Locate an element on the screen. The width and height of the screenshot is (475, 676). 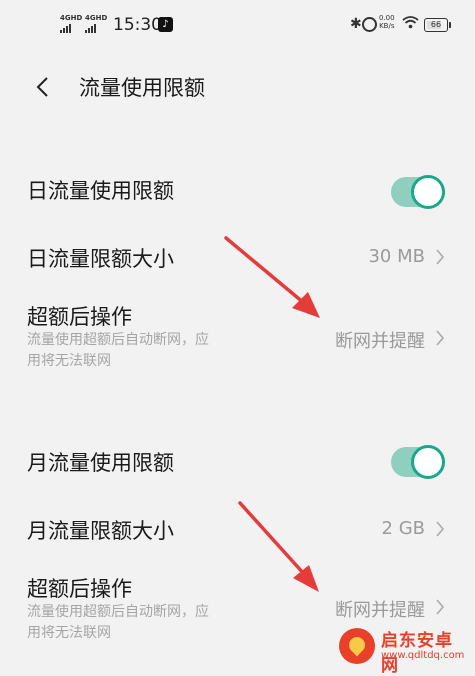
monthly-action-label: 超额后操作 is located at coordinates (79, 589).